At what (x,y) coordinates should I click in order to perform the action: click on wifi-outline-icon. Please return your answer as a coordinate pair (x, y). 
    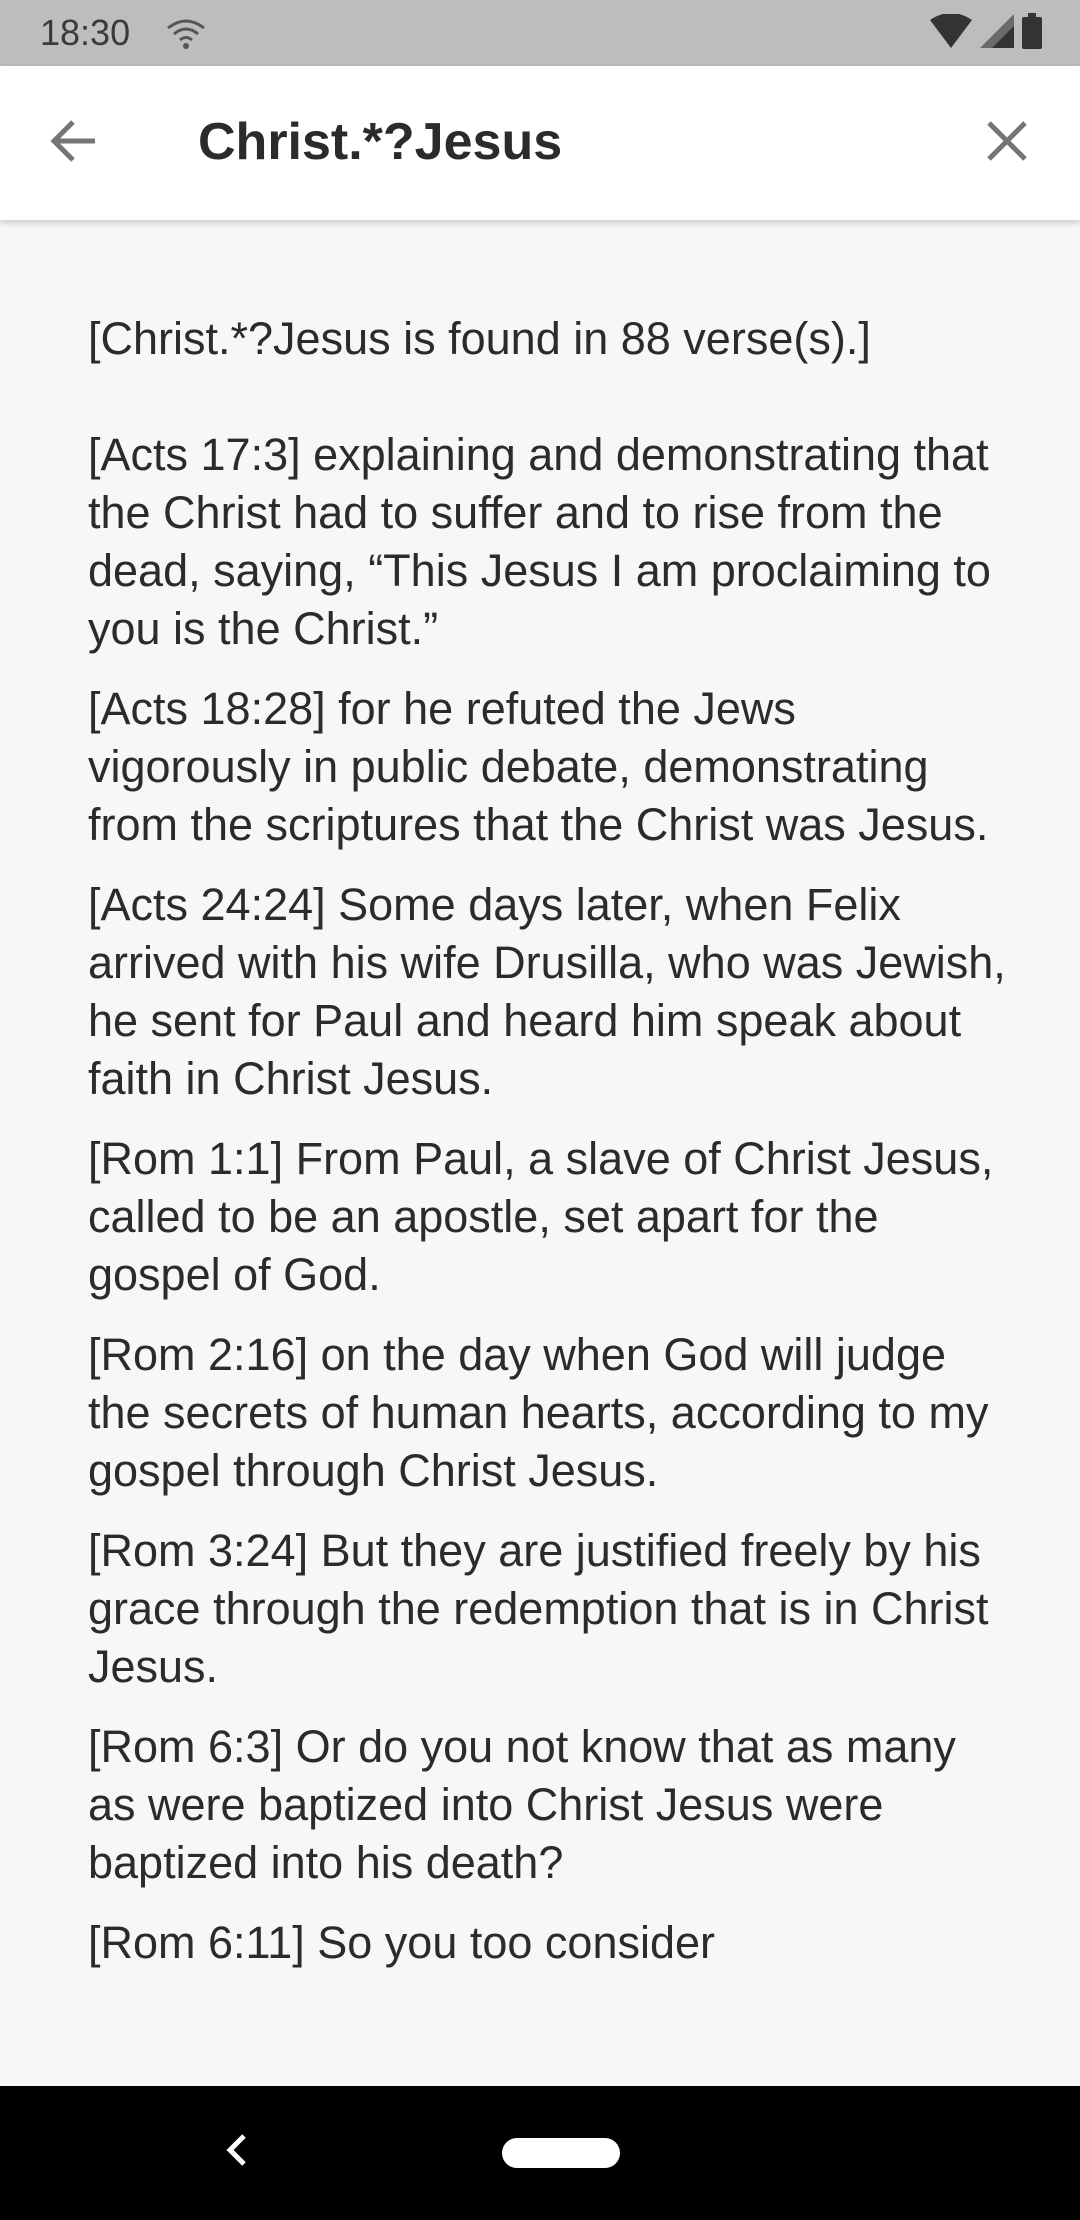
    Looking at the image, I should click on (186, 34).